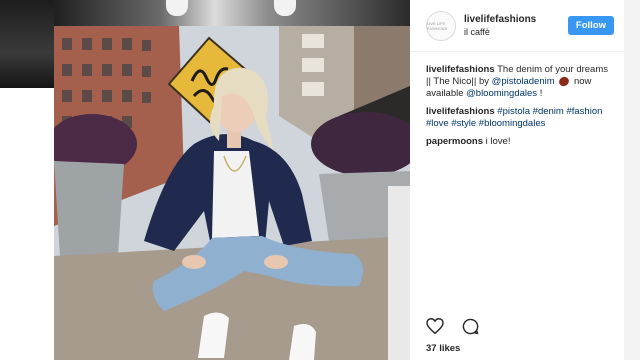 Image resolution: width=640 pixels, height=360 pixels. I want to click on left-hand, so click(194, 262).